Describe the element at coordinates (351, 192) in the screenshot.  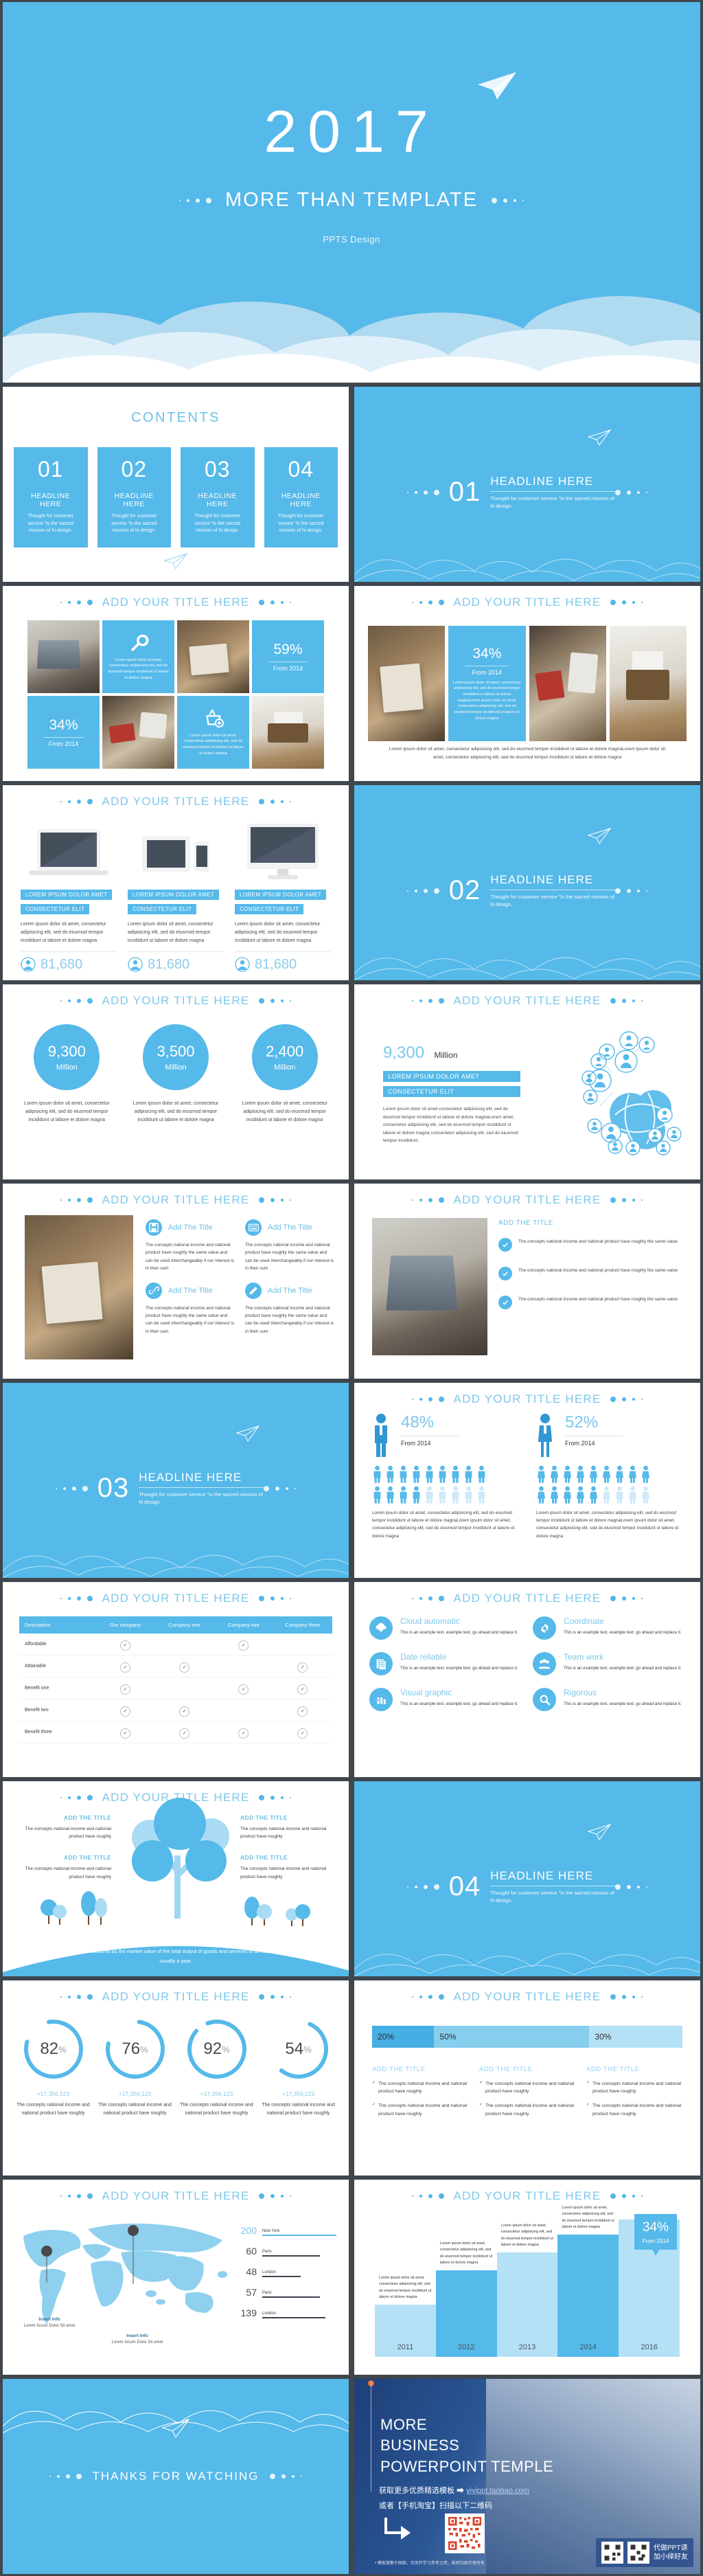
I see `slide-title: 2017 MORE THAN TEMPLATE PPTS Design` at that location.